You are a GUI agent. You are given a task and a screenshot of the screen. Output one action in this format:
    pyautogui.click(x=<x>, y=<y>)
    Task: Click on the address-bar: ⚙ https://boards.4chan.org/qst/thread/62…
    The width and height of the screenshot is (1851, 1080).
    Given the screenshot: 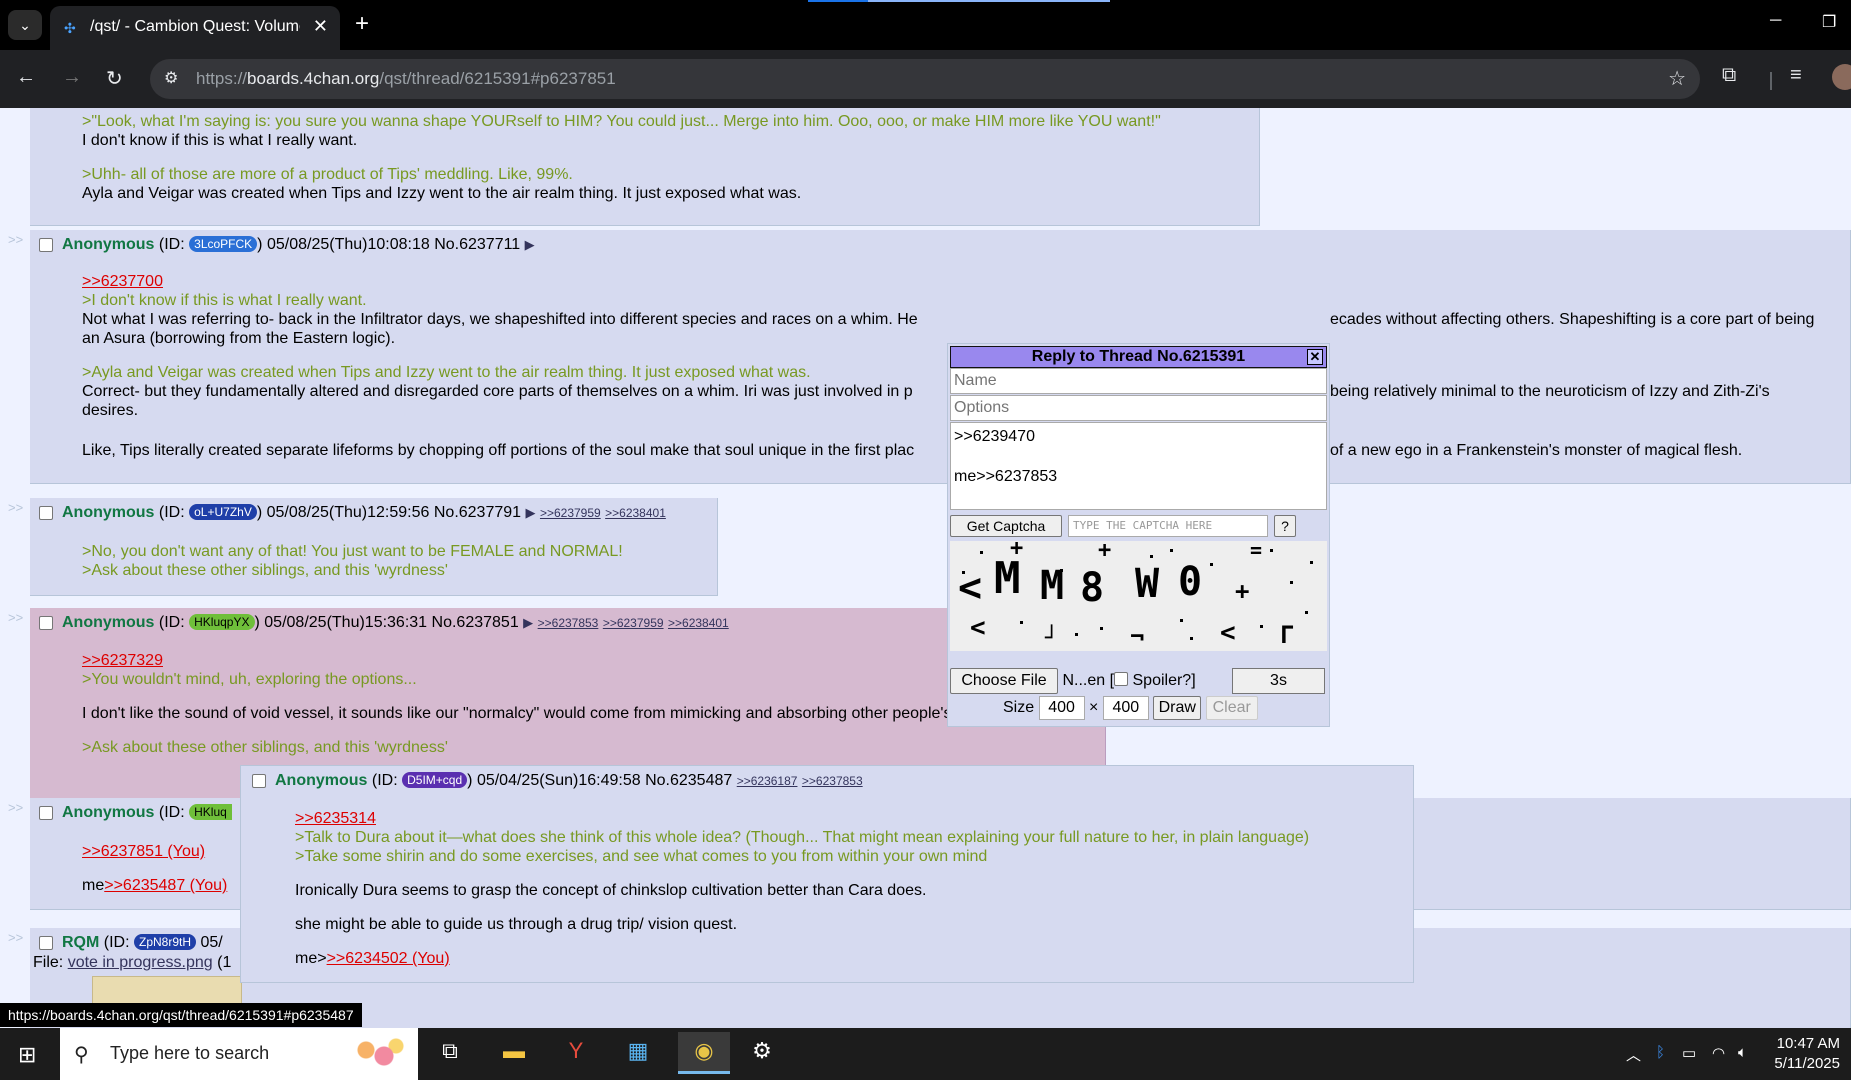 What is the action you would take?
    pyautogui.click(x=925, y=79)
    